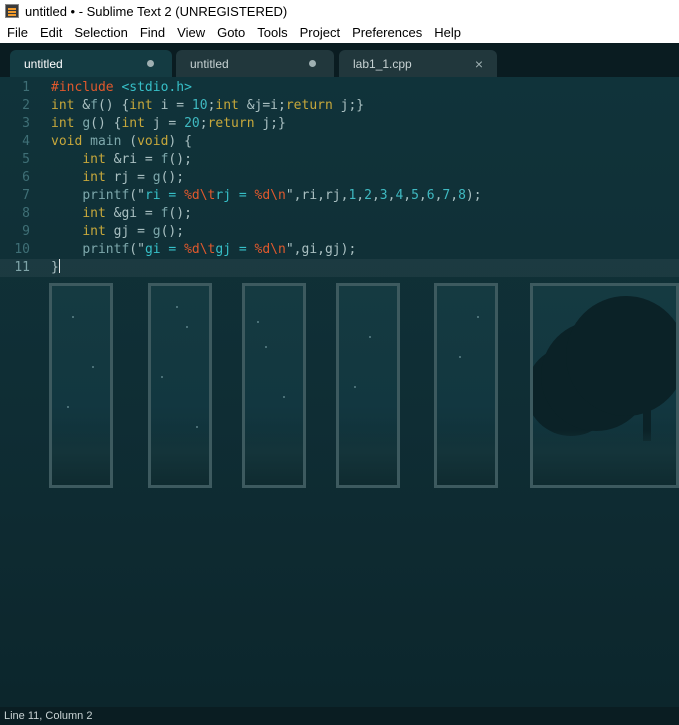 The image size is (679, 725). I want to click on code-line: void main (void) {, so click(121, 142).